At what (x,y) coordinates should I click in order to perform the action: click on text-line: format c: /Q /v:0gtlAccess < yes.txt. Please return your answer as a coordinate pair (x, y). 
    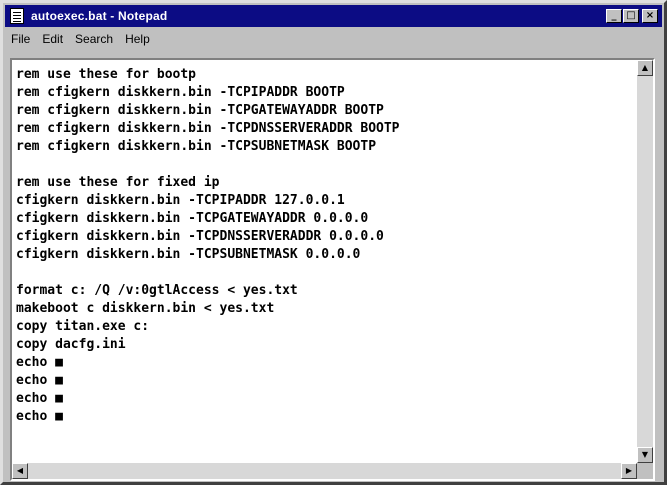
    Looking at the image, I should click on (157, 290).